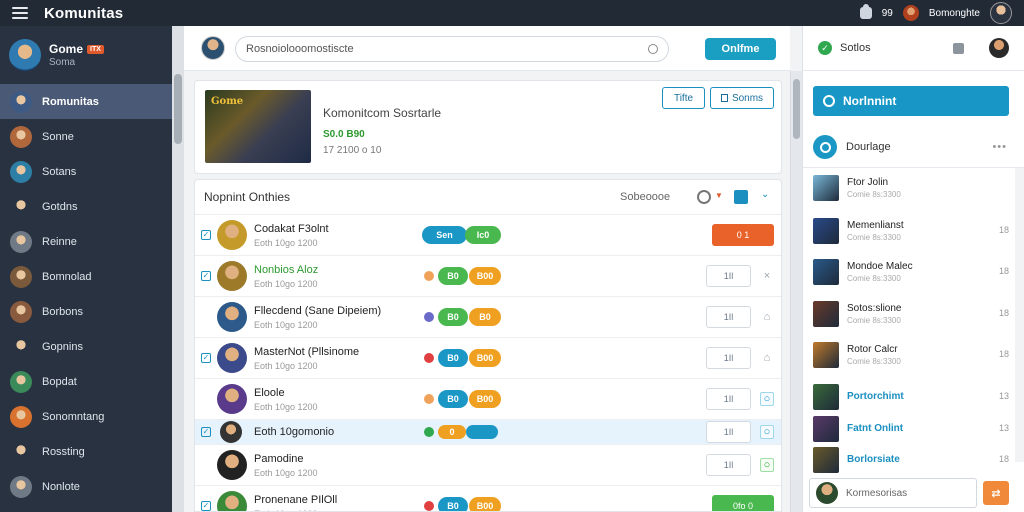  Describe the element at coordinates (452, 432) in the screenshot. I see `tag-pill: 0` at that location.